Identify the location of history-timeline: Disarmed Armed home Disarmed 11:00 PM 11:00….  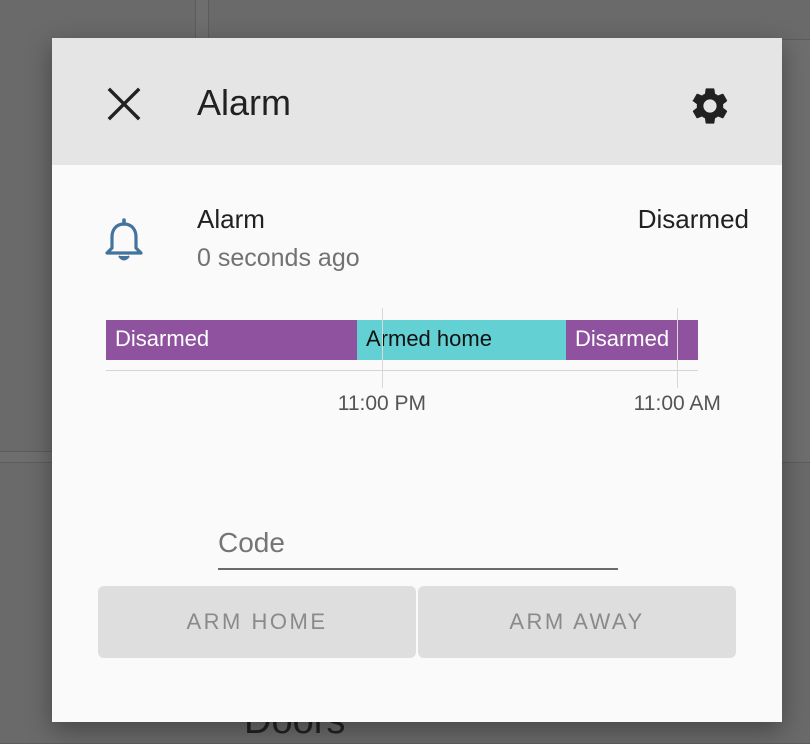
(426, 363).